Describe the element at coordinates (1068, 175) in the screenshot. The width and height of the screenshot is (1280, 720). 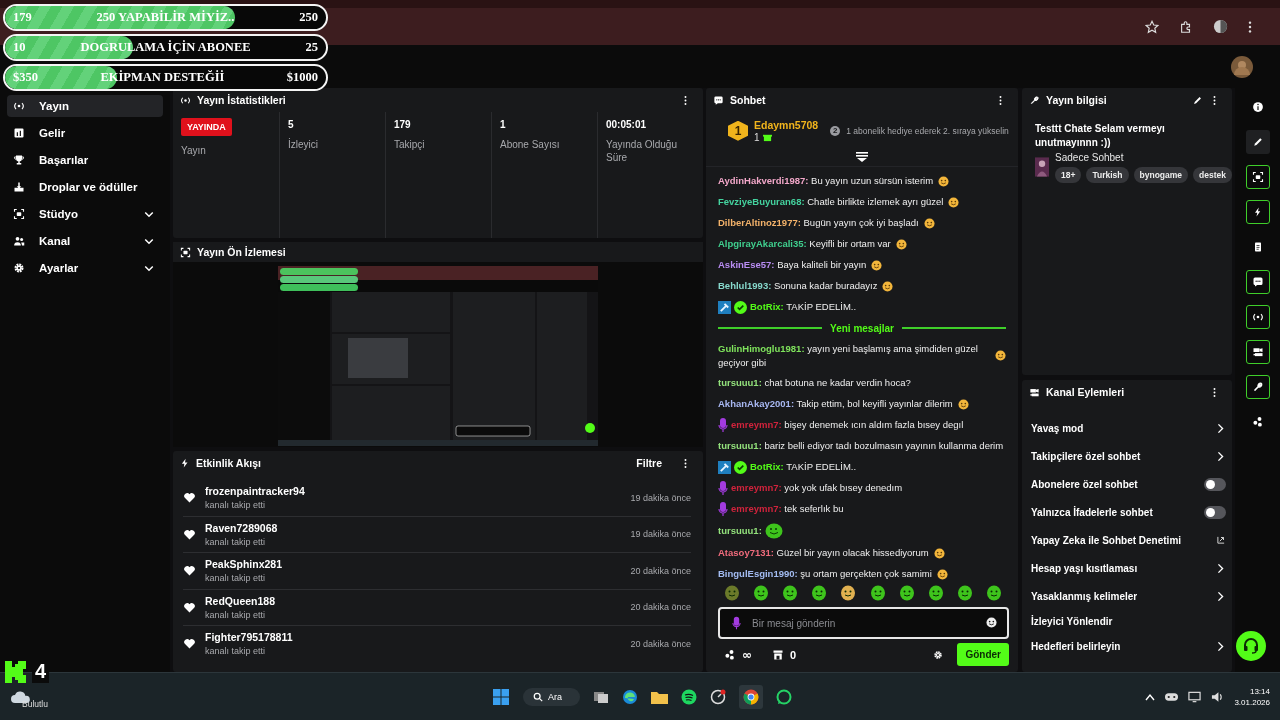
I see `tag: 18+` at that location.